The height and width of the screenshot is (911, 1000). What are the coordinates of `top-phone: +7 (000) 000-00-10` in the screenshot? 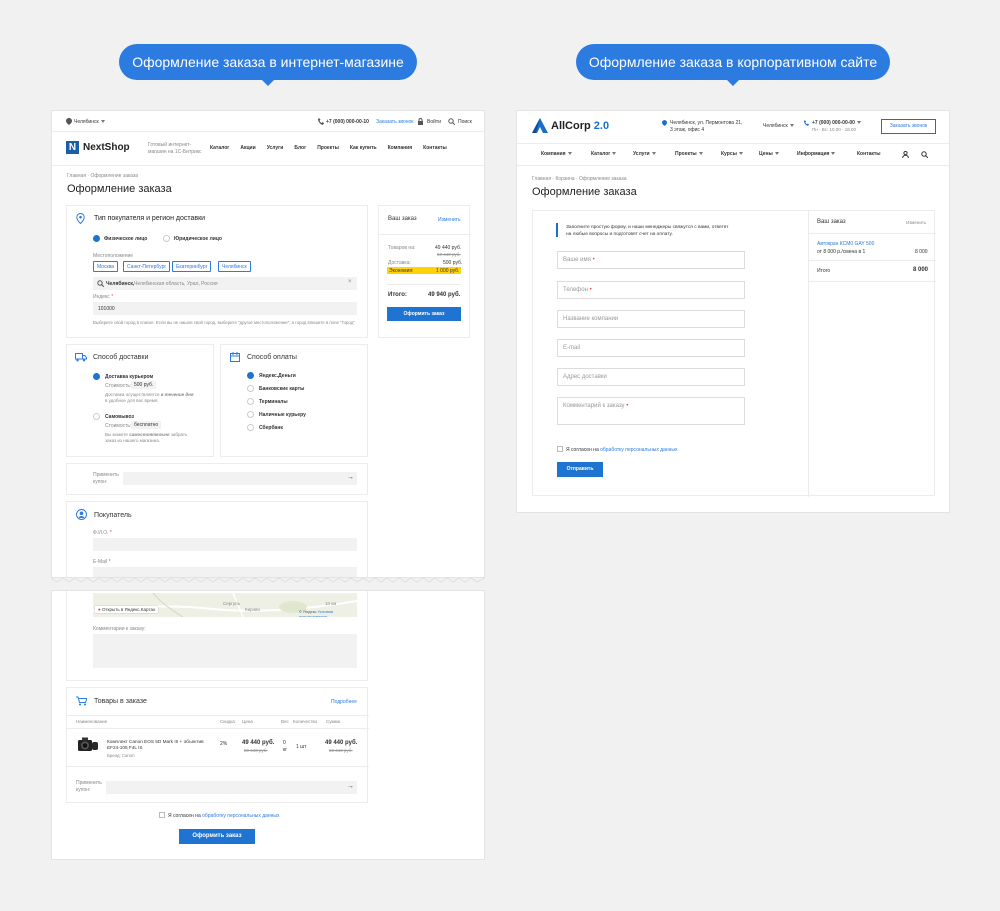 It's located at (347, 122).